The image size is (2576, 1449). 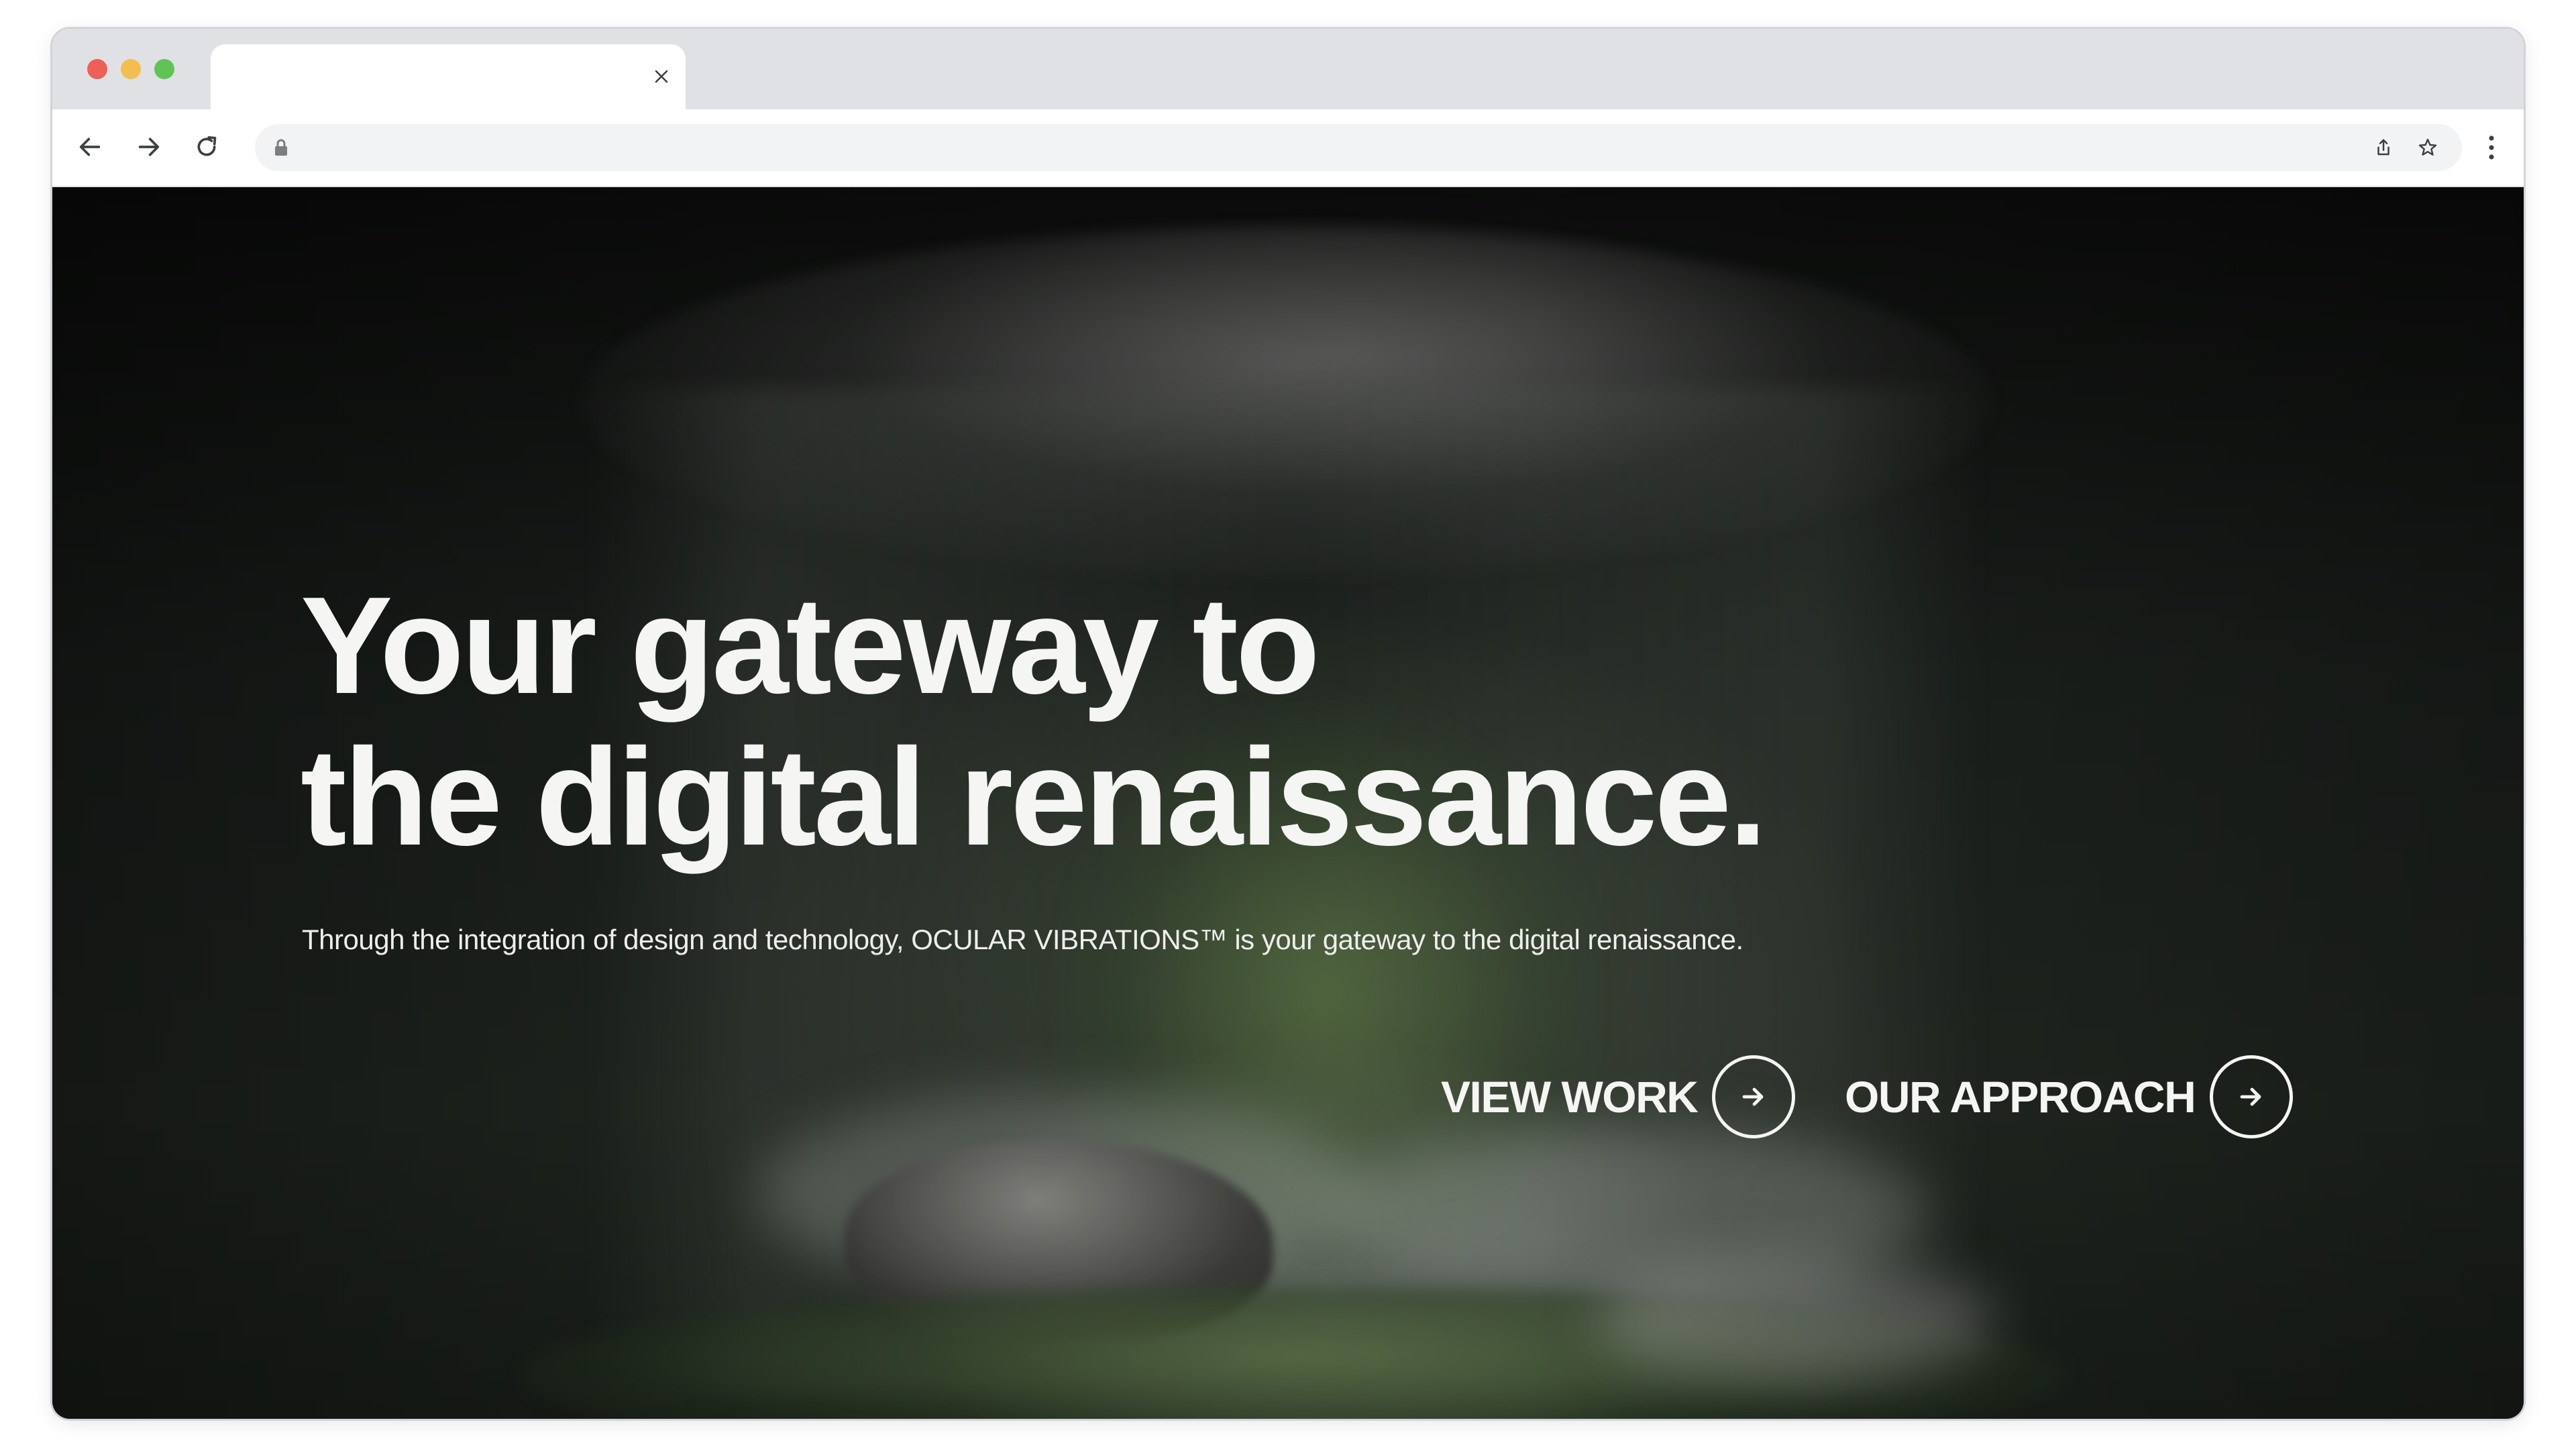 What do you see at coordinates (1358, 147) in the screenshot?
I see `address-bar` at bounding box center [1358, 147].